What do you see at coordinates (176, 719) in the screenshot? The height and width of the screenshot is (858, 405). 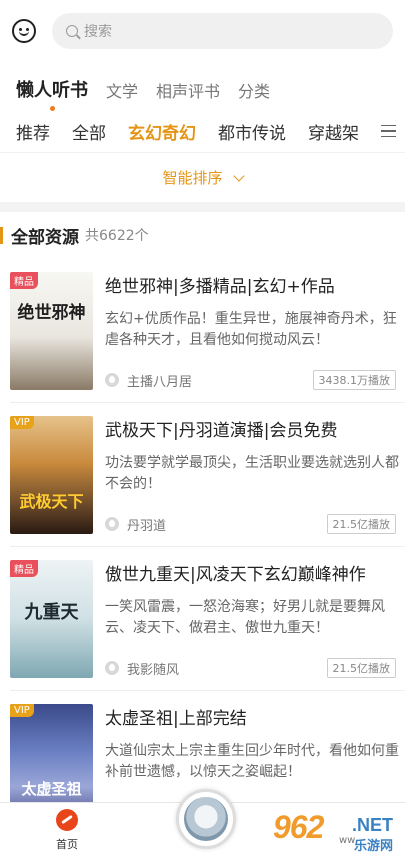 I see `item-title: 太虚圣祖|上部完结` at bounding box center [176, 719].